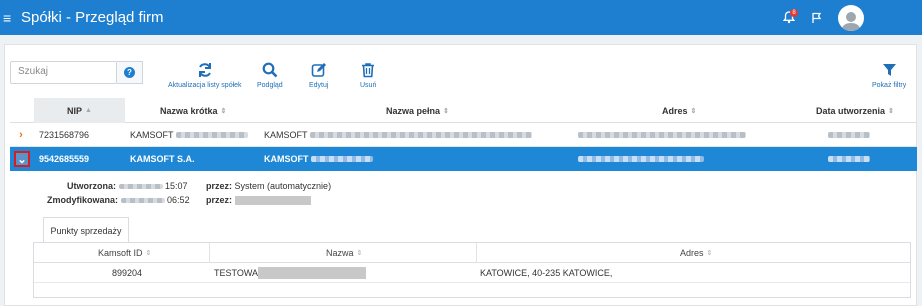 The image size is (922, 306). What do you see at coordinates (162, 159) in the screenshot?
I see `short-name-cell: KAMSOFT S.A.` at bounding box center [162, 159].